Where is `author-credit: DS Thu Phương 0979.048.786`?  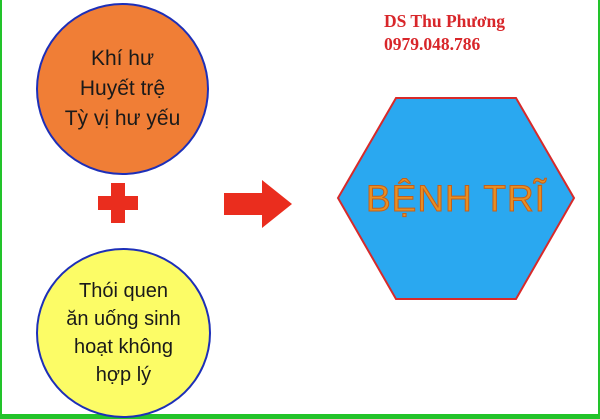
author-credit: DS Thu Phương 0979.048.786 is located at coordinates (444, 33).